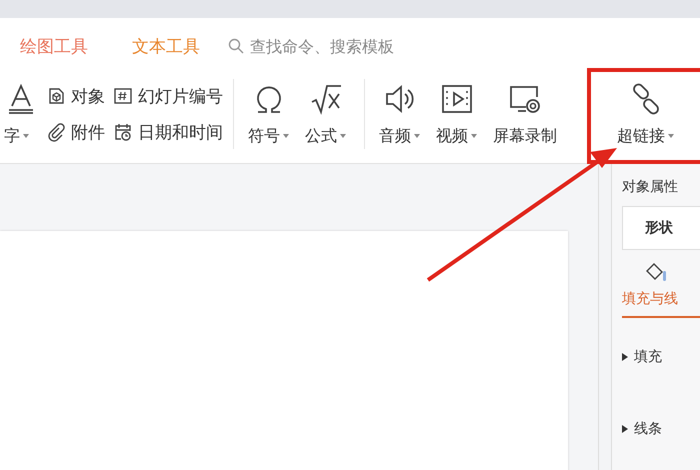  I want to click on button-label: 音频, so click(399, 136).